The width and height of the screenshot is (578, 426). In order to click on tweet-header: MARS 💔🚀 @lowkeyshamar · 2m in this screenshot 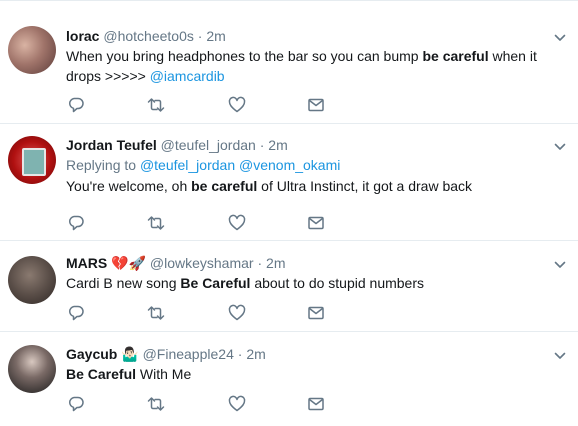, I will do `click(305, 263)`.